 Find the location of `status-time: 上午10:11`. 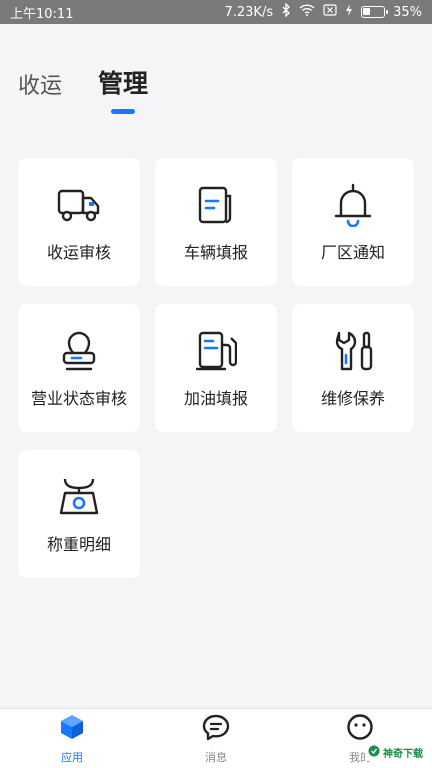

status-time: 上午10:11 is located at coordinates (42, 14).